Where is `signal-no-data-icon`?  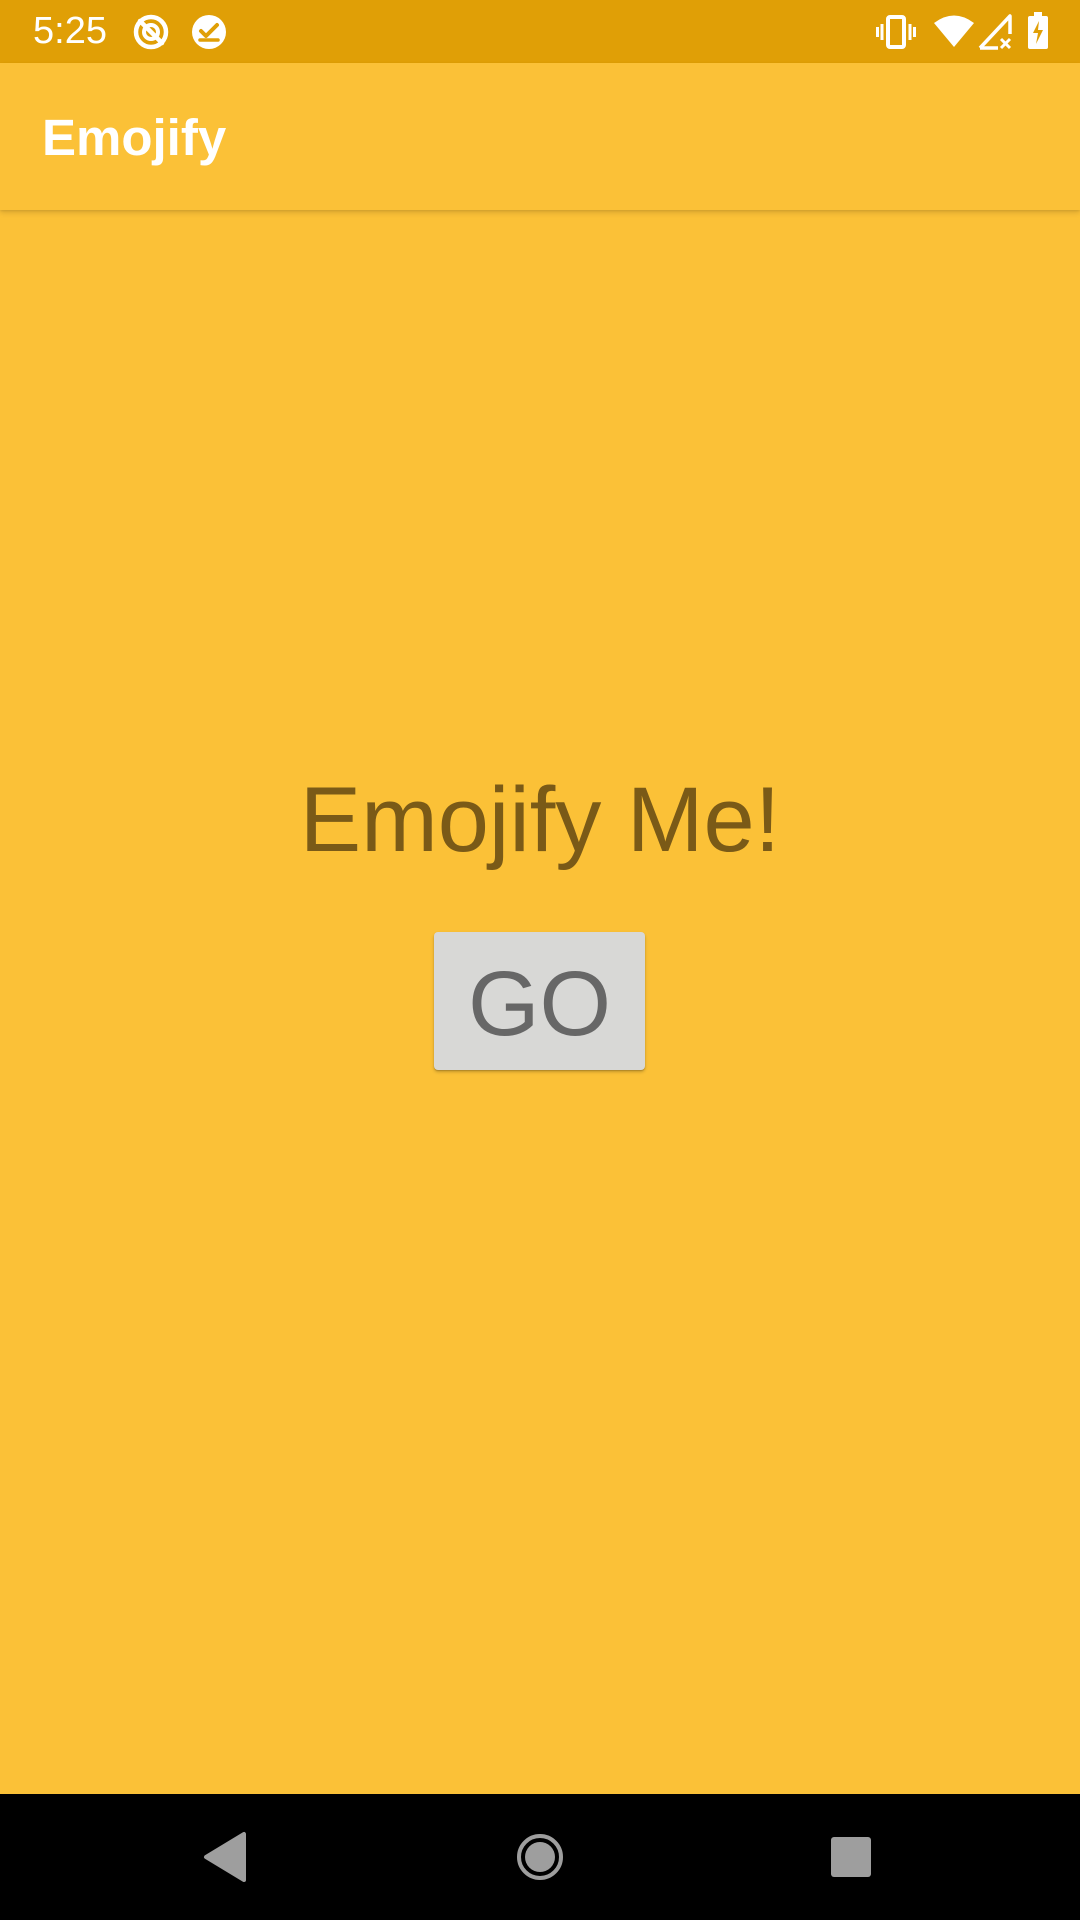
signal-no-data-icon is located at coordinates (995, 32).